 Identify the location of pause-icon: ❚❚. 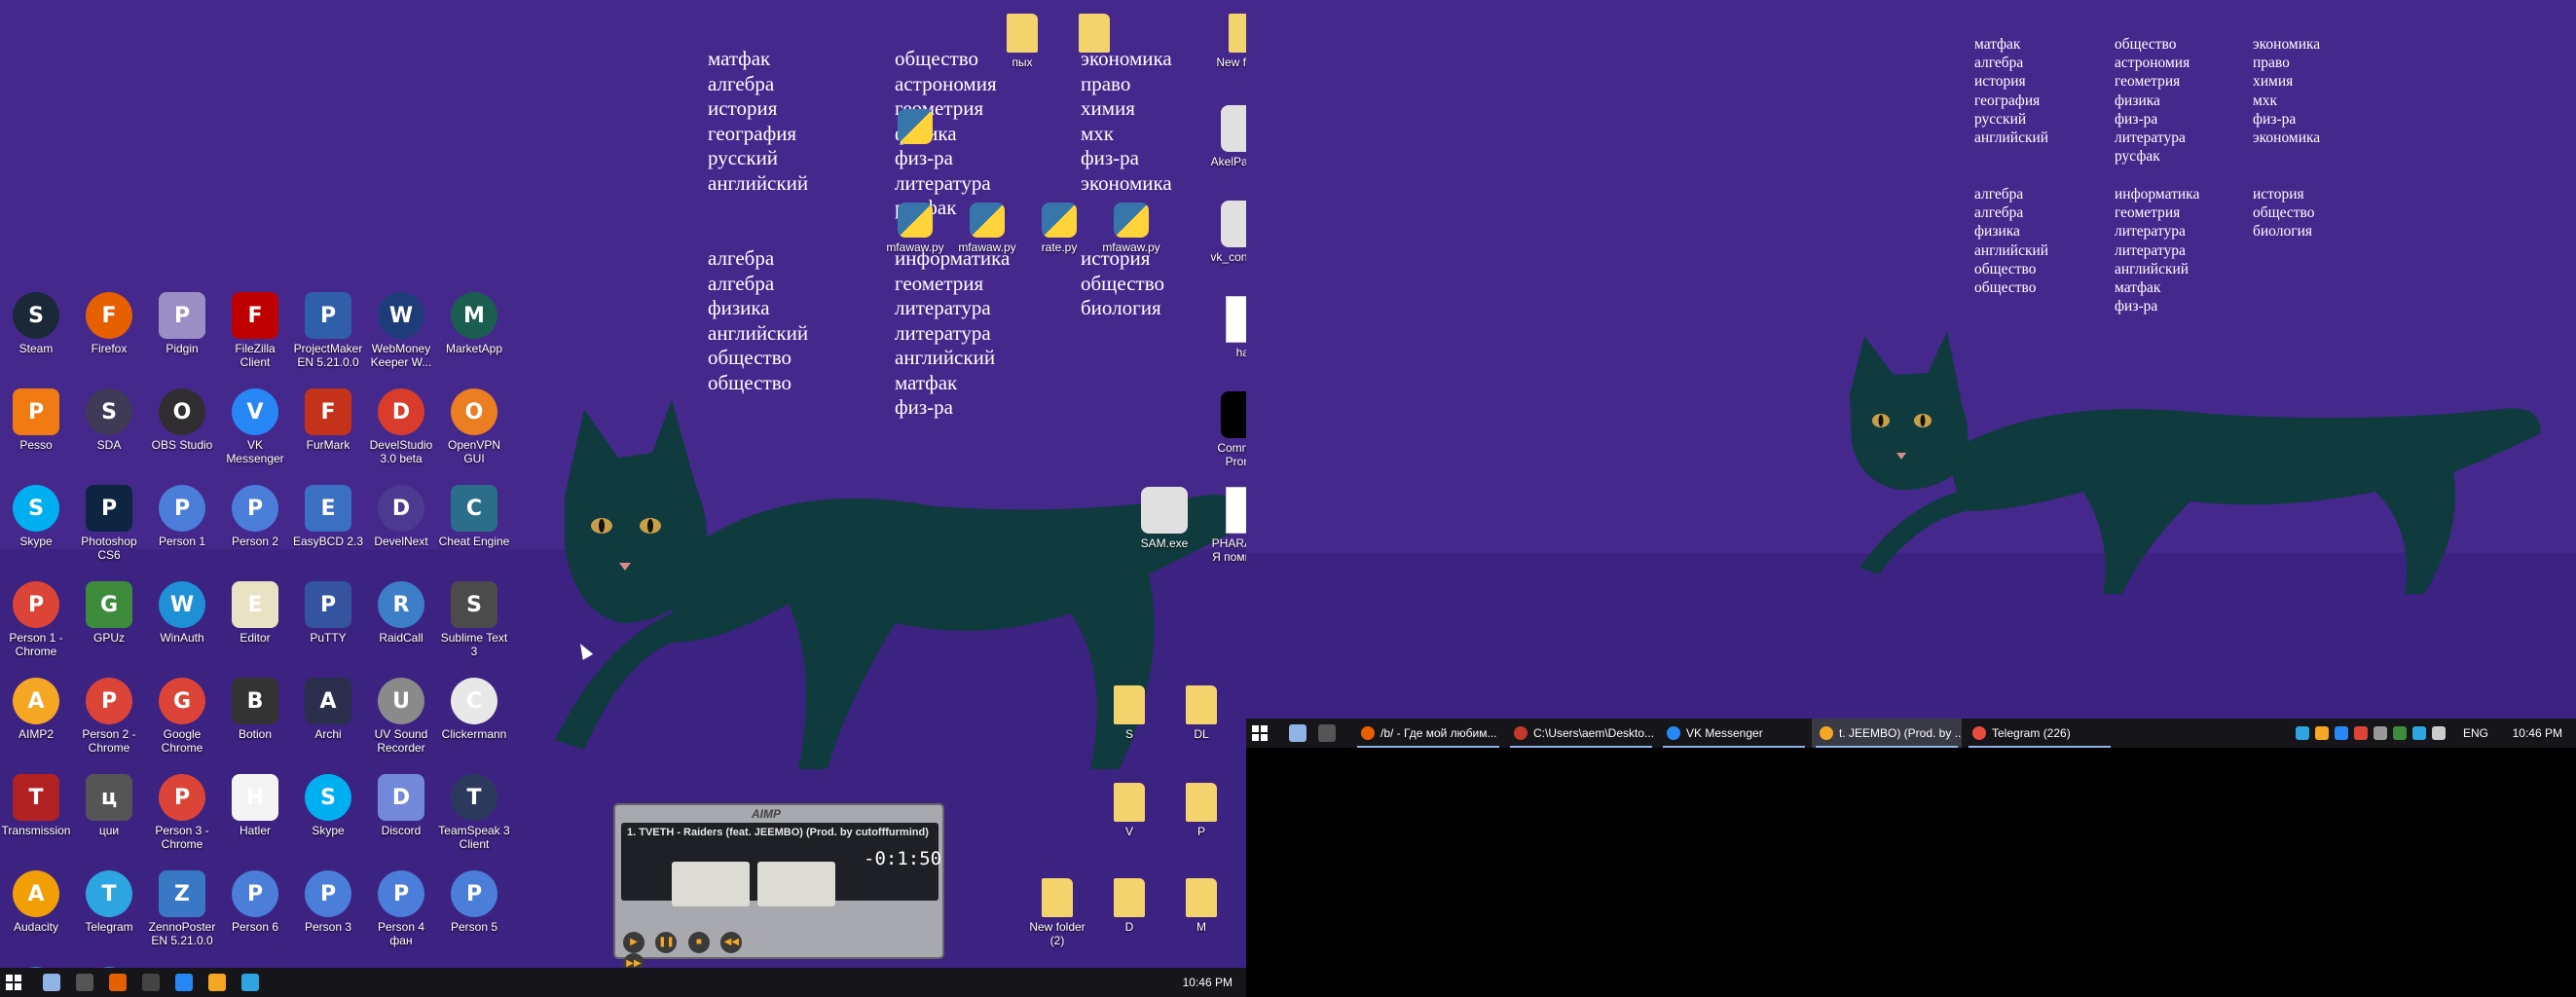
(666, 942).